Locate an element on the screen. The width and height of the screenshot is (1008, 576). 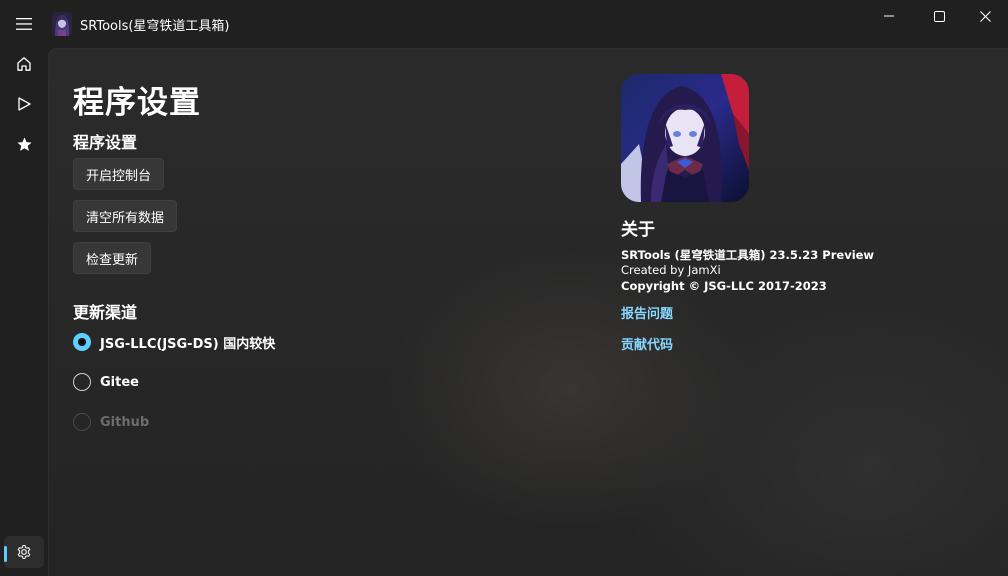
nav-item-favorites is located at coordinates (24, 144).